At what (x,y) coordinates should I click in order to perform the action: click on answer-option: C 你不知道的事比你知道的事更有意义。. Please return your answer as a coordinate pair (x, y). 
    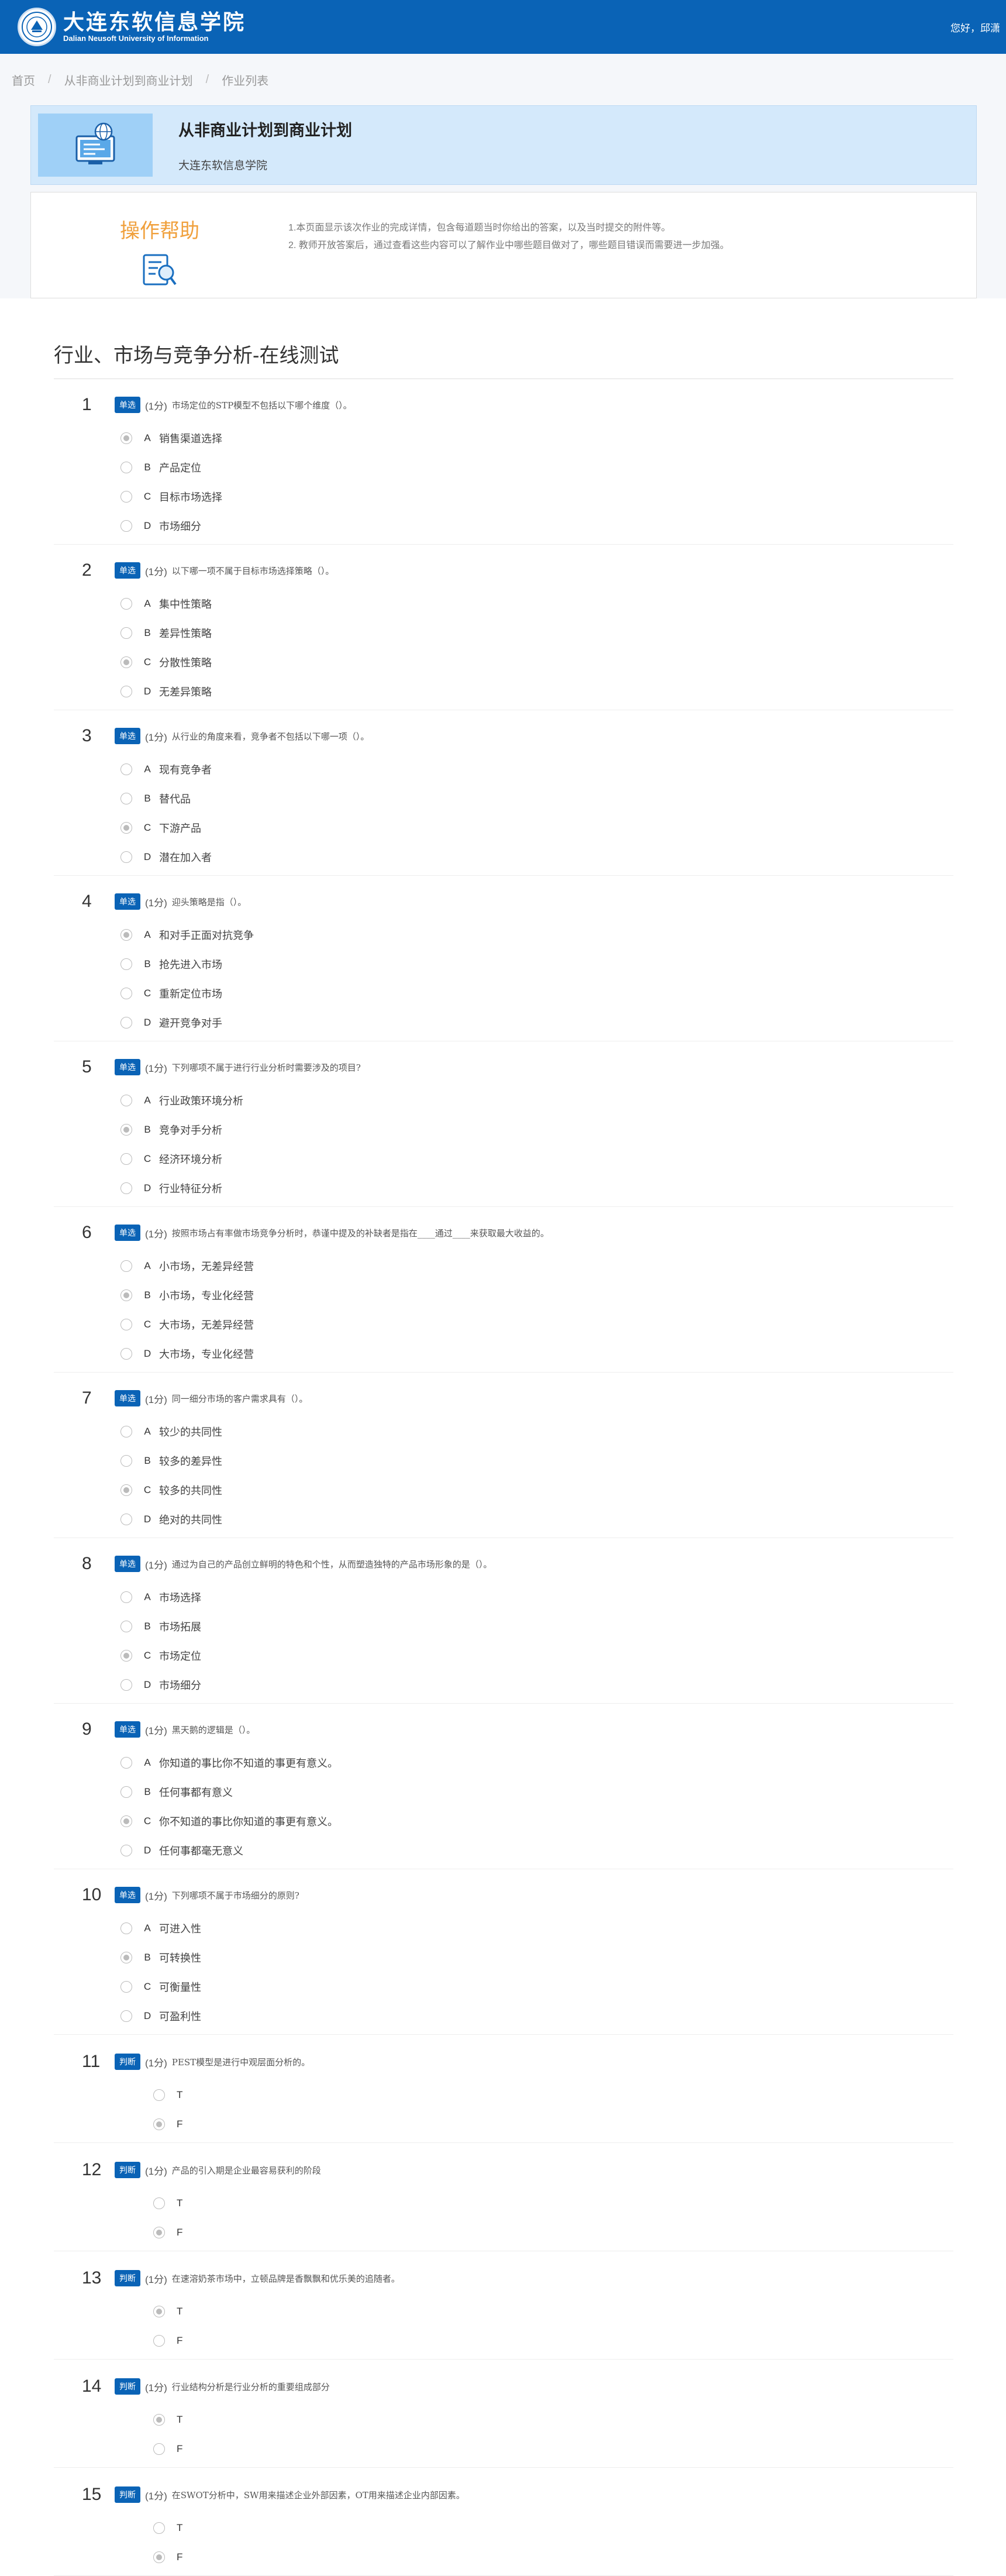
    Looking at the image, I should click on (536, 1821).